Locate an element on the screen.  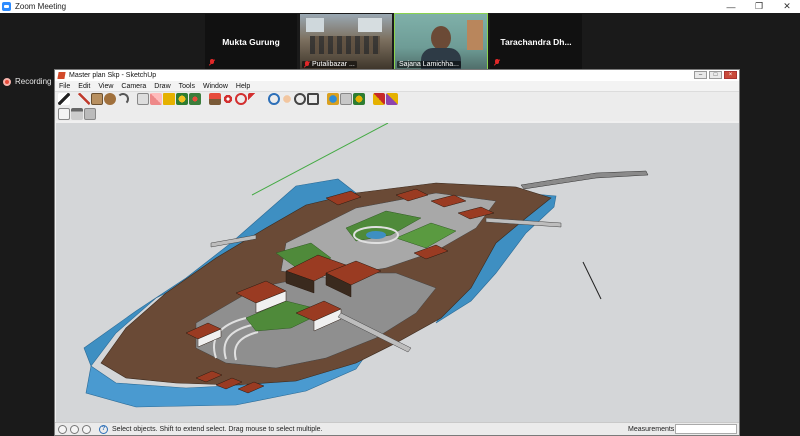
sketchup-window-title: Master plan Skp - SketchUp is located at coordinates (113, 75).